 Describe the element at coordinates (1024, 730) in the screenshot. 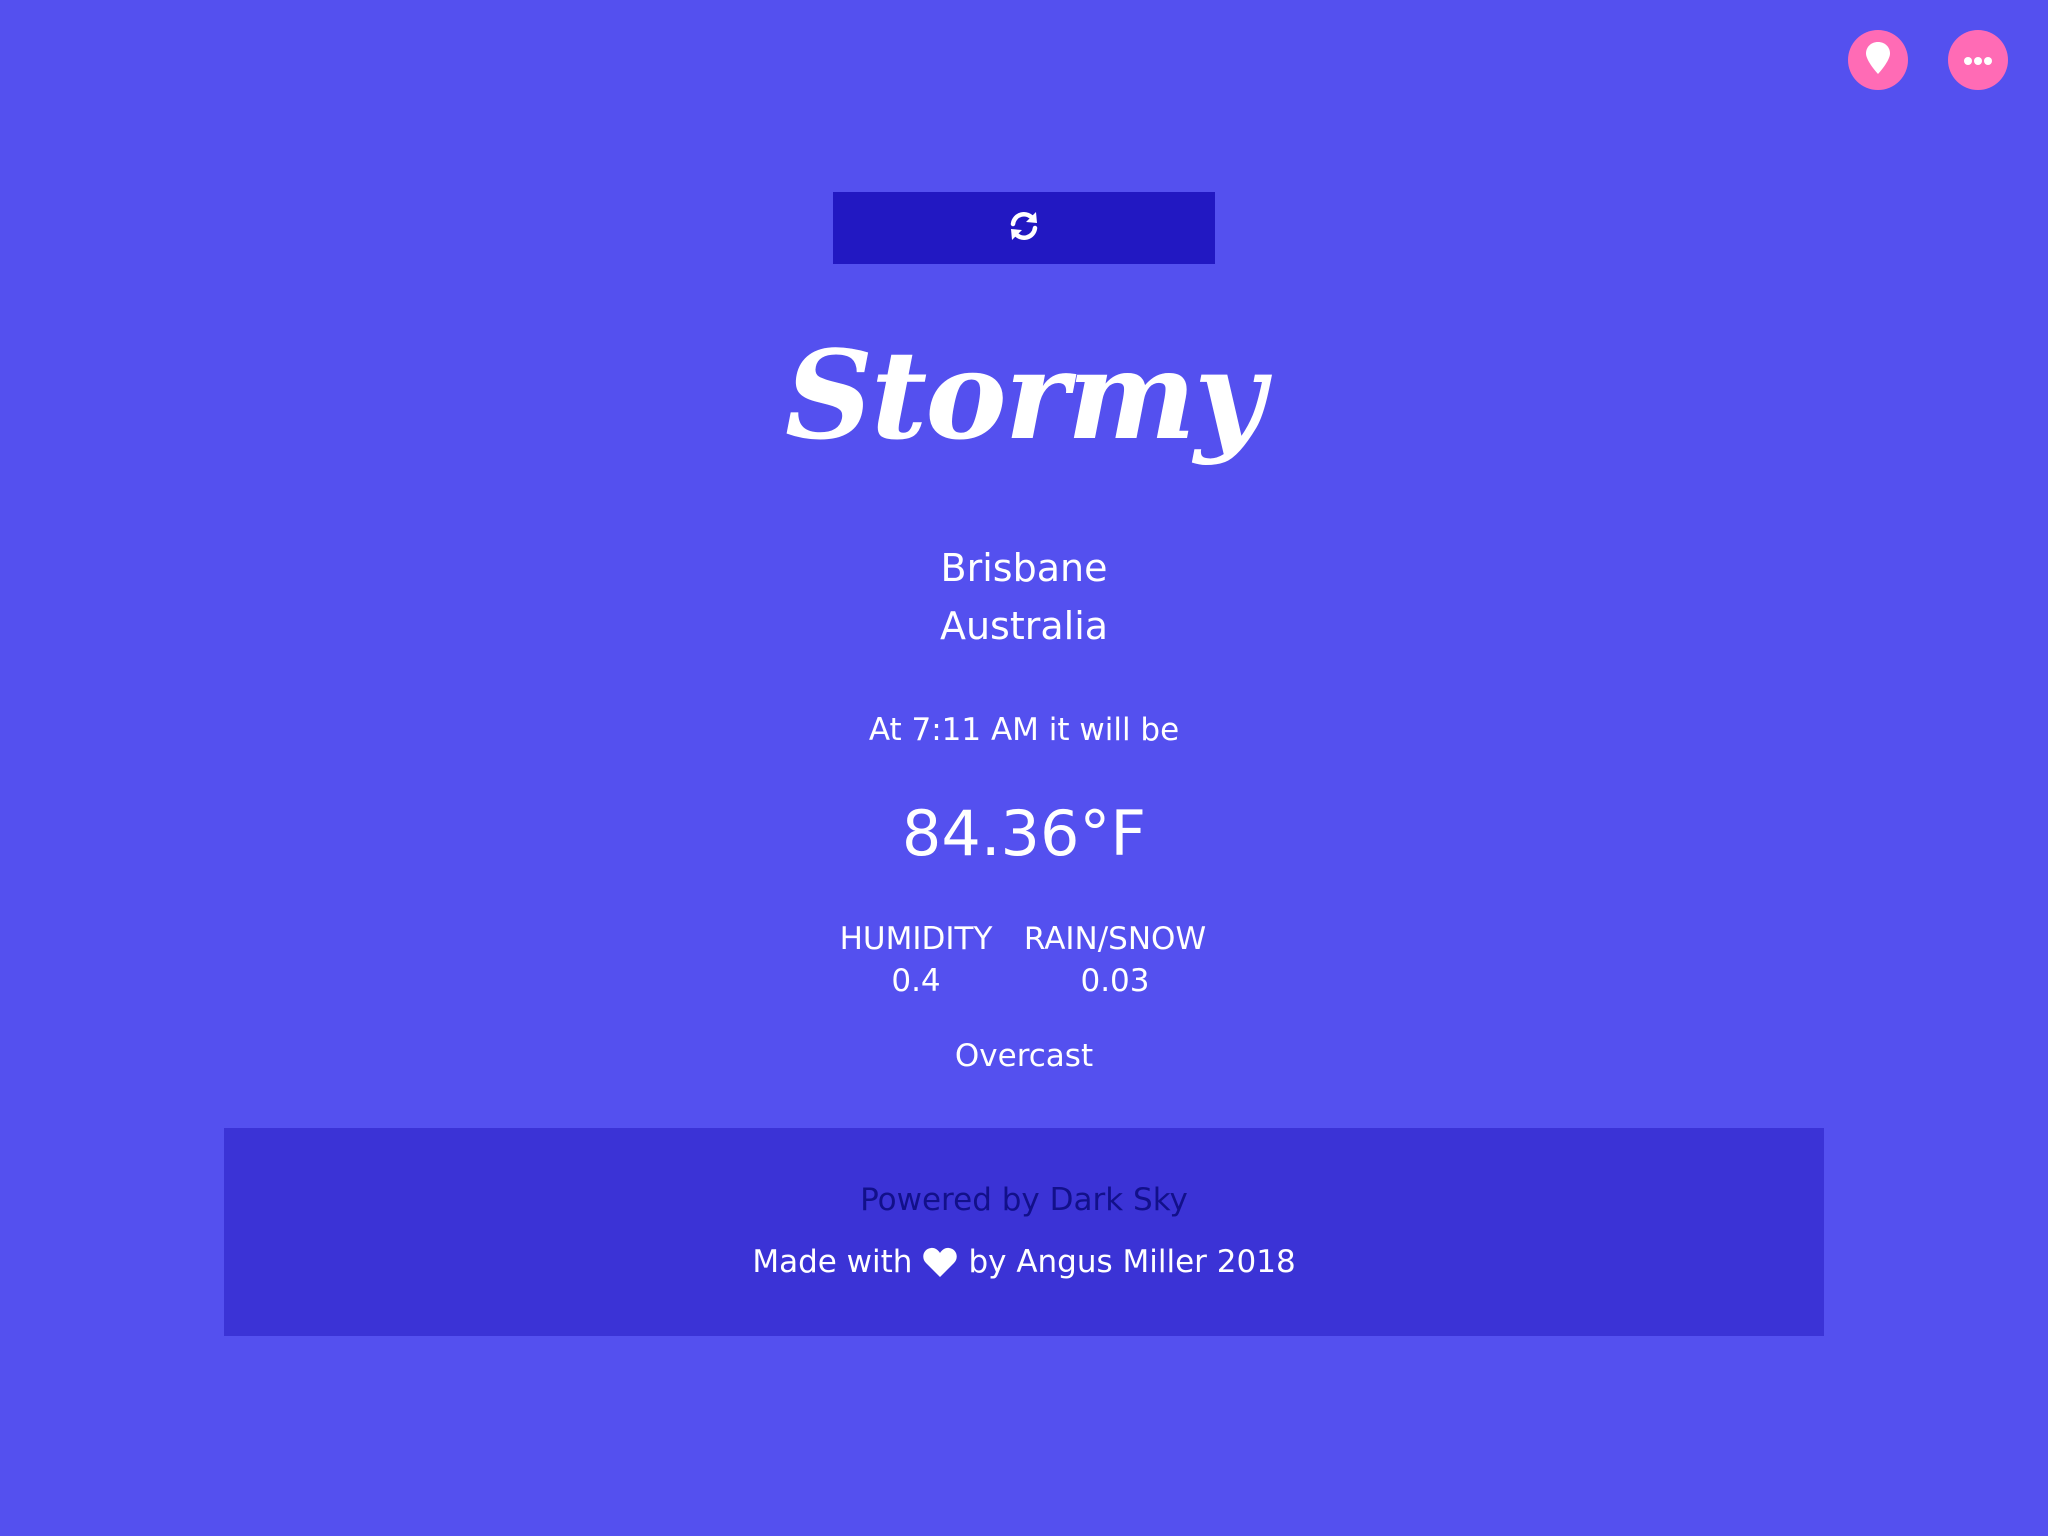

I see `forecast-time-text: At 7:11 AM it will be` at that location.